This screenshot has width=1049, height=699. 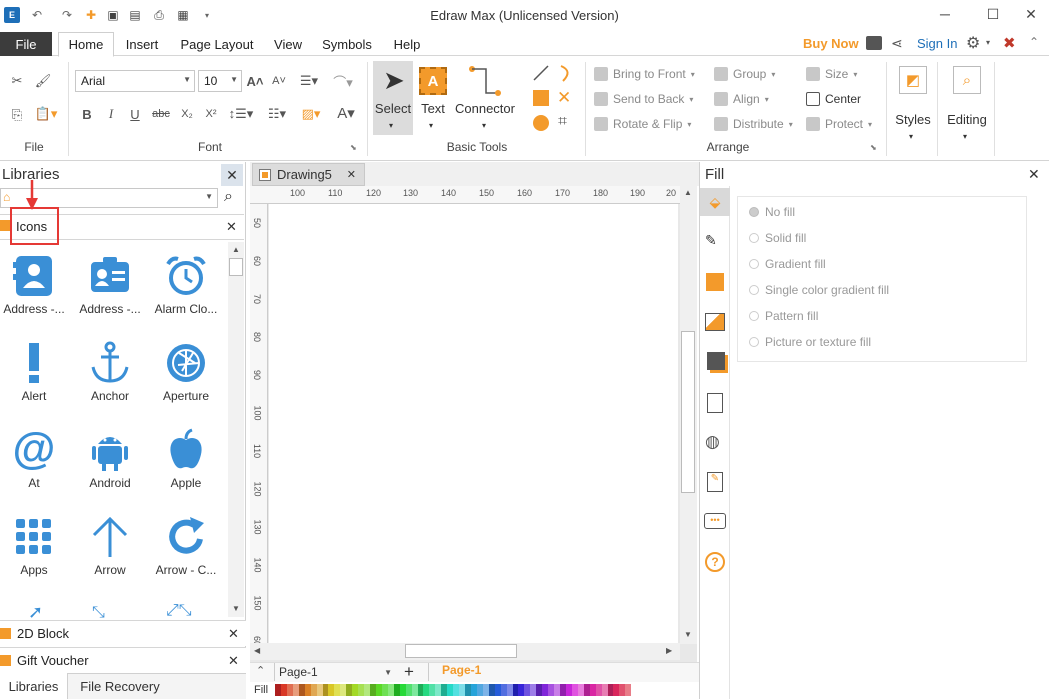 I want to click on copy-icon: ⎘, so click(x=17, y=115).